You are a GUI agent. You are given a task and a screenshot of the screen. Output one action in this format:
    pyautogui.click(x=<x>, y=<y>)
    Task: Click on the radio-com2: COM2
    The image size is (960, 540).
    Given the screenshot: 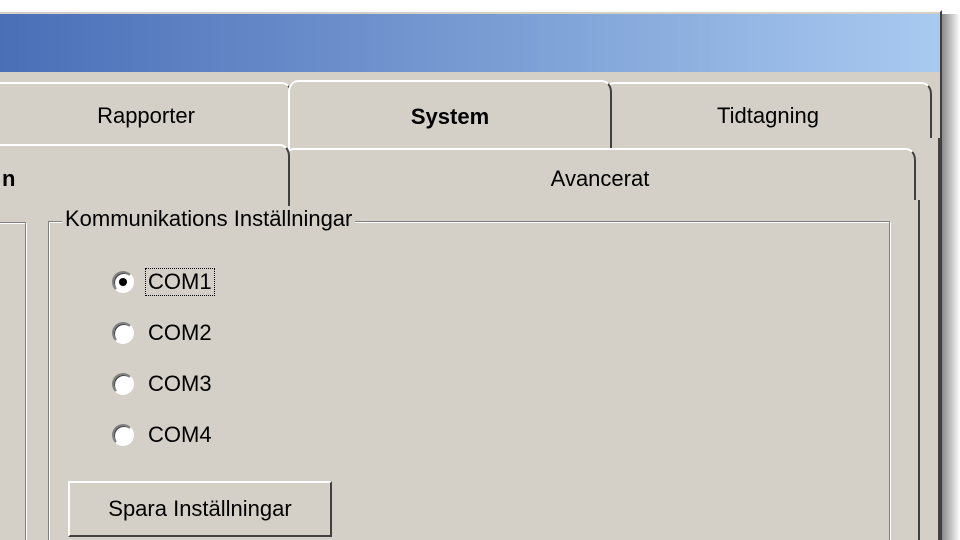 What is the action you would take?
    pyautogui.click(x=163, y=333)
    